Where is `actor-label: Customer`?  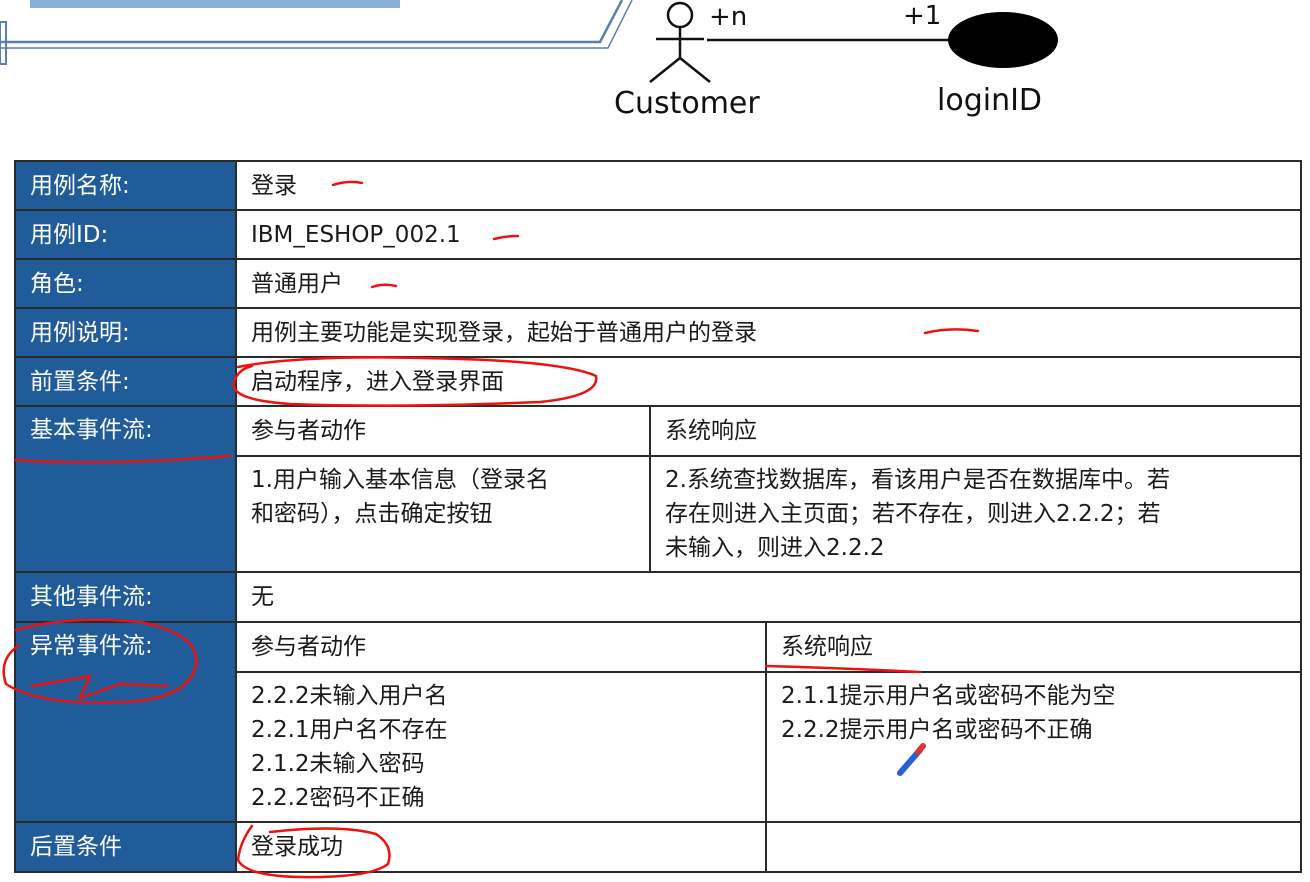
actor-label: Customer is located at coordinates (687, 103).